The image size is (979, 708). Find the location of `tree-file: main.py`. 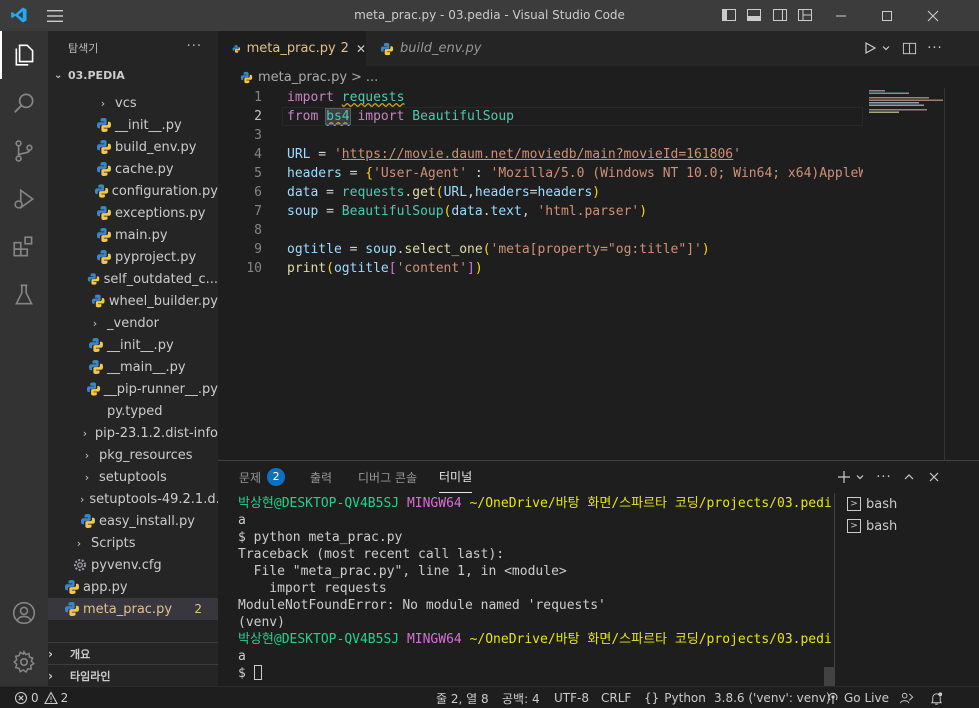

tree-file: main.py is located at coordinates (133, 235).